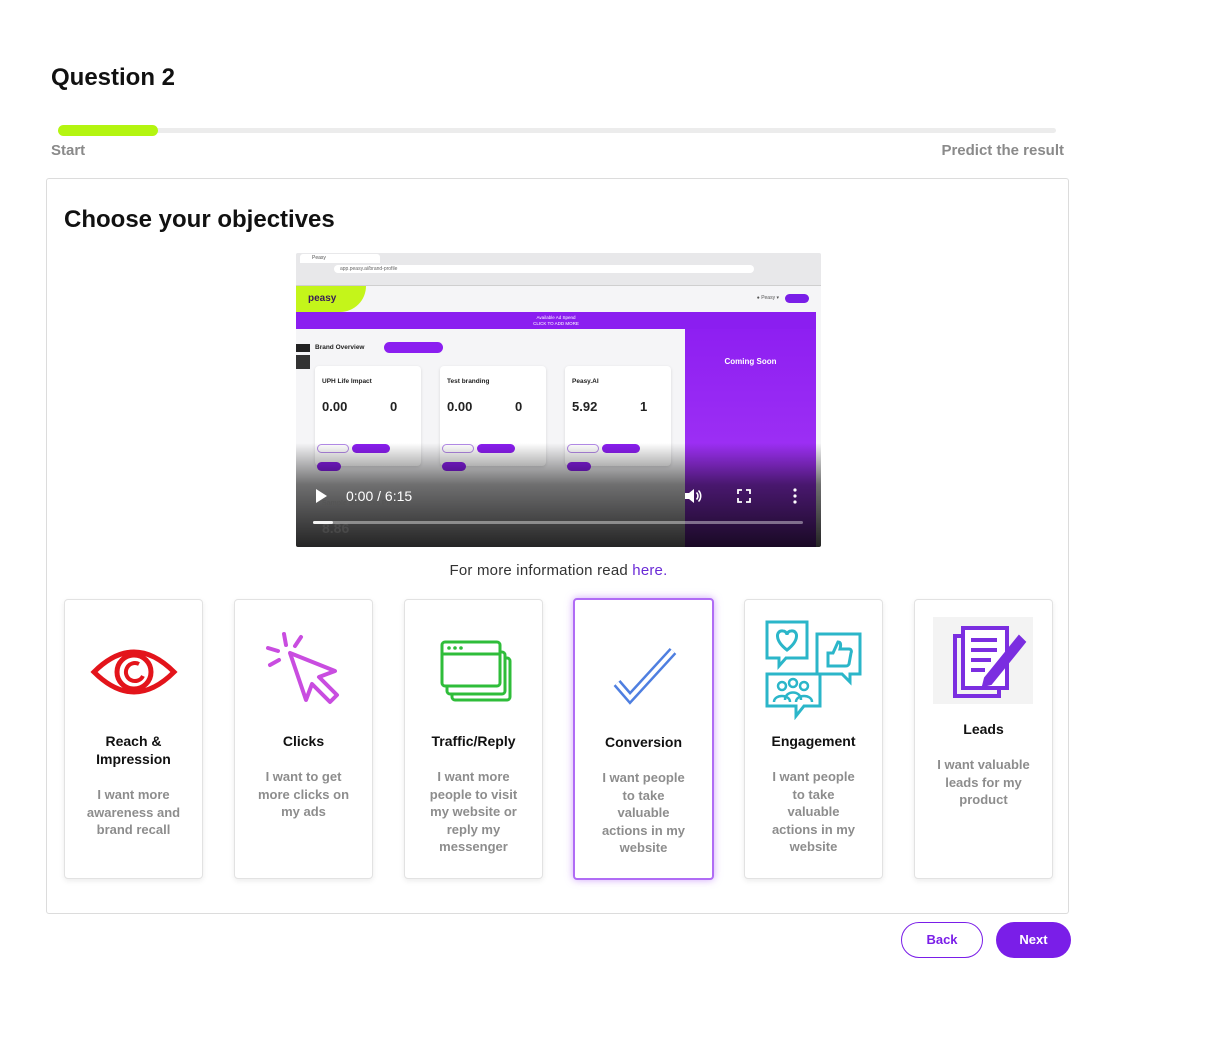 This screenshot has height=1044, width=1215. What do you see at coordinates (468, 381) in the screenshot?
I see `video-card-name: Test branding` at bounding box center [468, 381].